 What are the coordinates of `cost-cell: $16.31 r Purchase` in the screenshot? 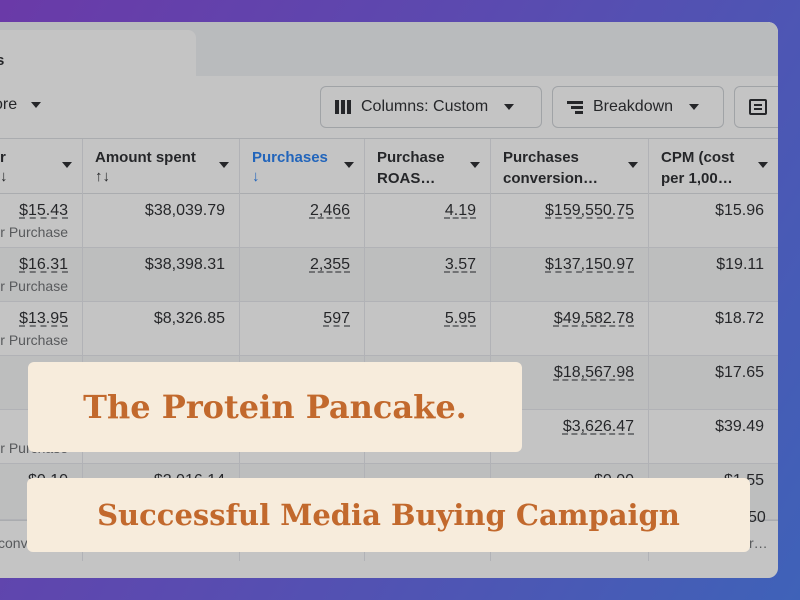 It's located at (41, 275).